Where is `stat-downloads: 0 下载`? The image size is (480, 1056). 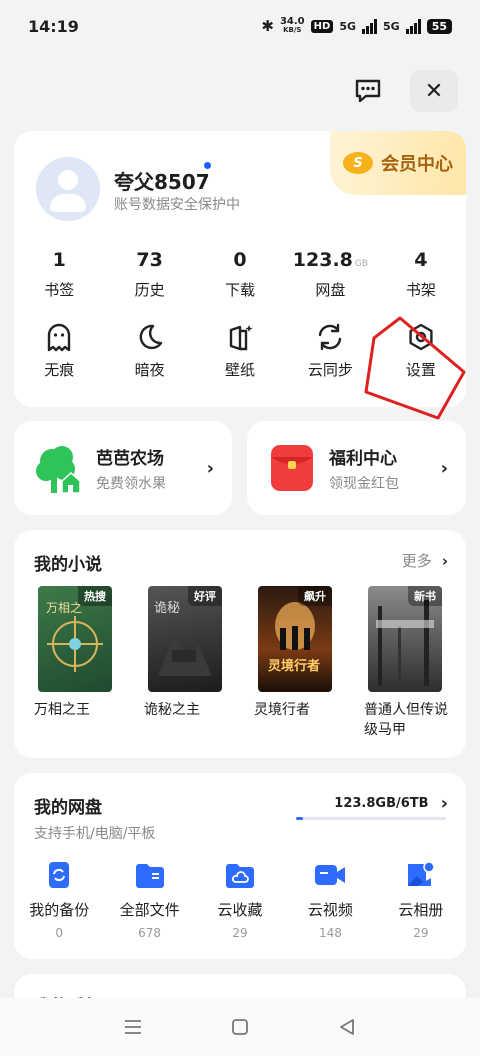
stat-downloads: 0 下载 is located at coordinates (240, 274).